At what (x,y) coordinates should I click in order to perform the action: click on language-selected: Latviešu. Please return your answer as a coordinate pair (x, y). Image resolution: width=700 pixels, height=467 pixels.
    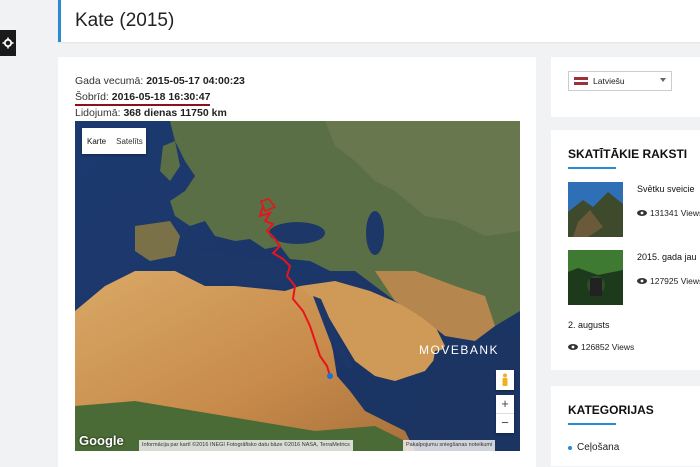
    Looking at the image, I should click on (609, 81).